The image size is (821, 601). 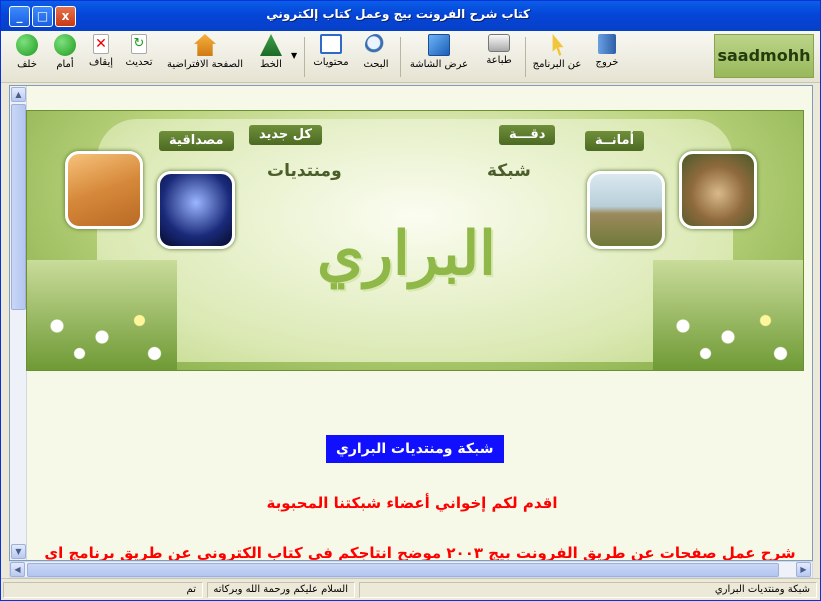 I want to click on banner-tag-all-new: كل جديد, so click(x=285, y=135).